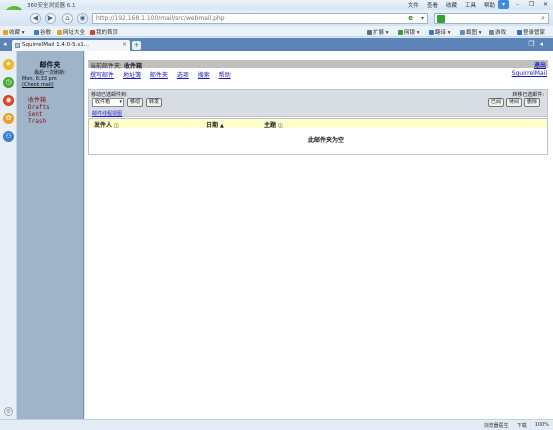 This screenshot has height=430, width=553. I want to click on logout-link: 退出, so click(540, 64).